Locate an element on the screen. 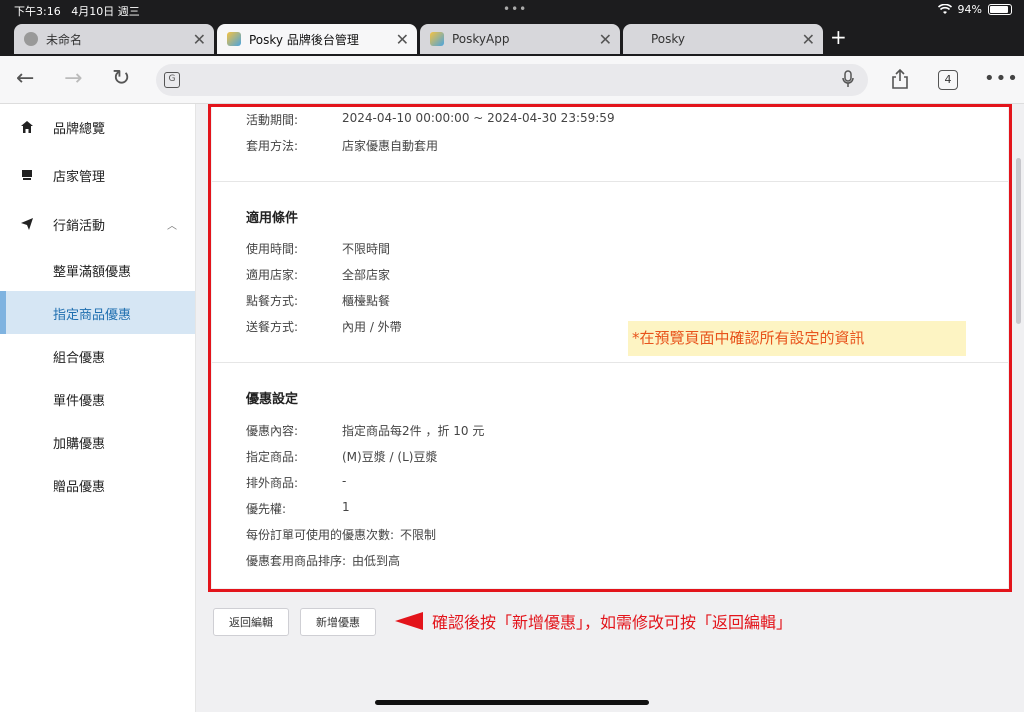 This screenshot has height=712, width=1024. sidebar-subitem-label: 單件優惠 is located at coordinates (79, 401).